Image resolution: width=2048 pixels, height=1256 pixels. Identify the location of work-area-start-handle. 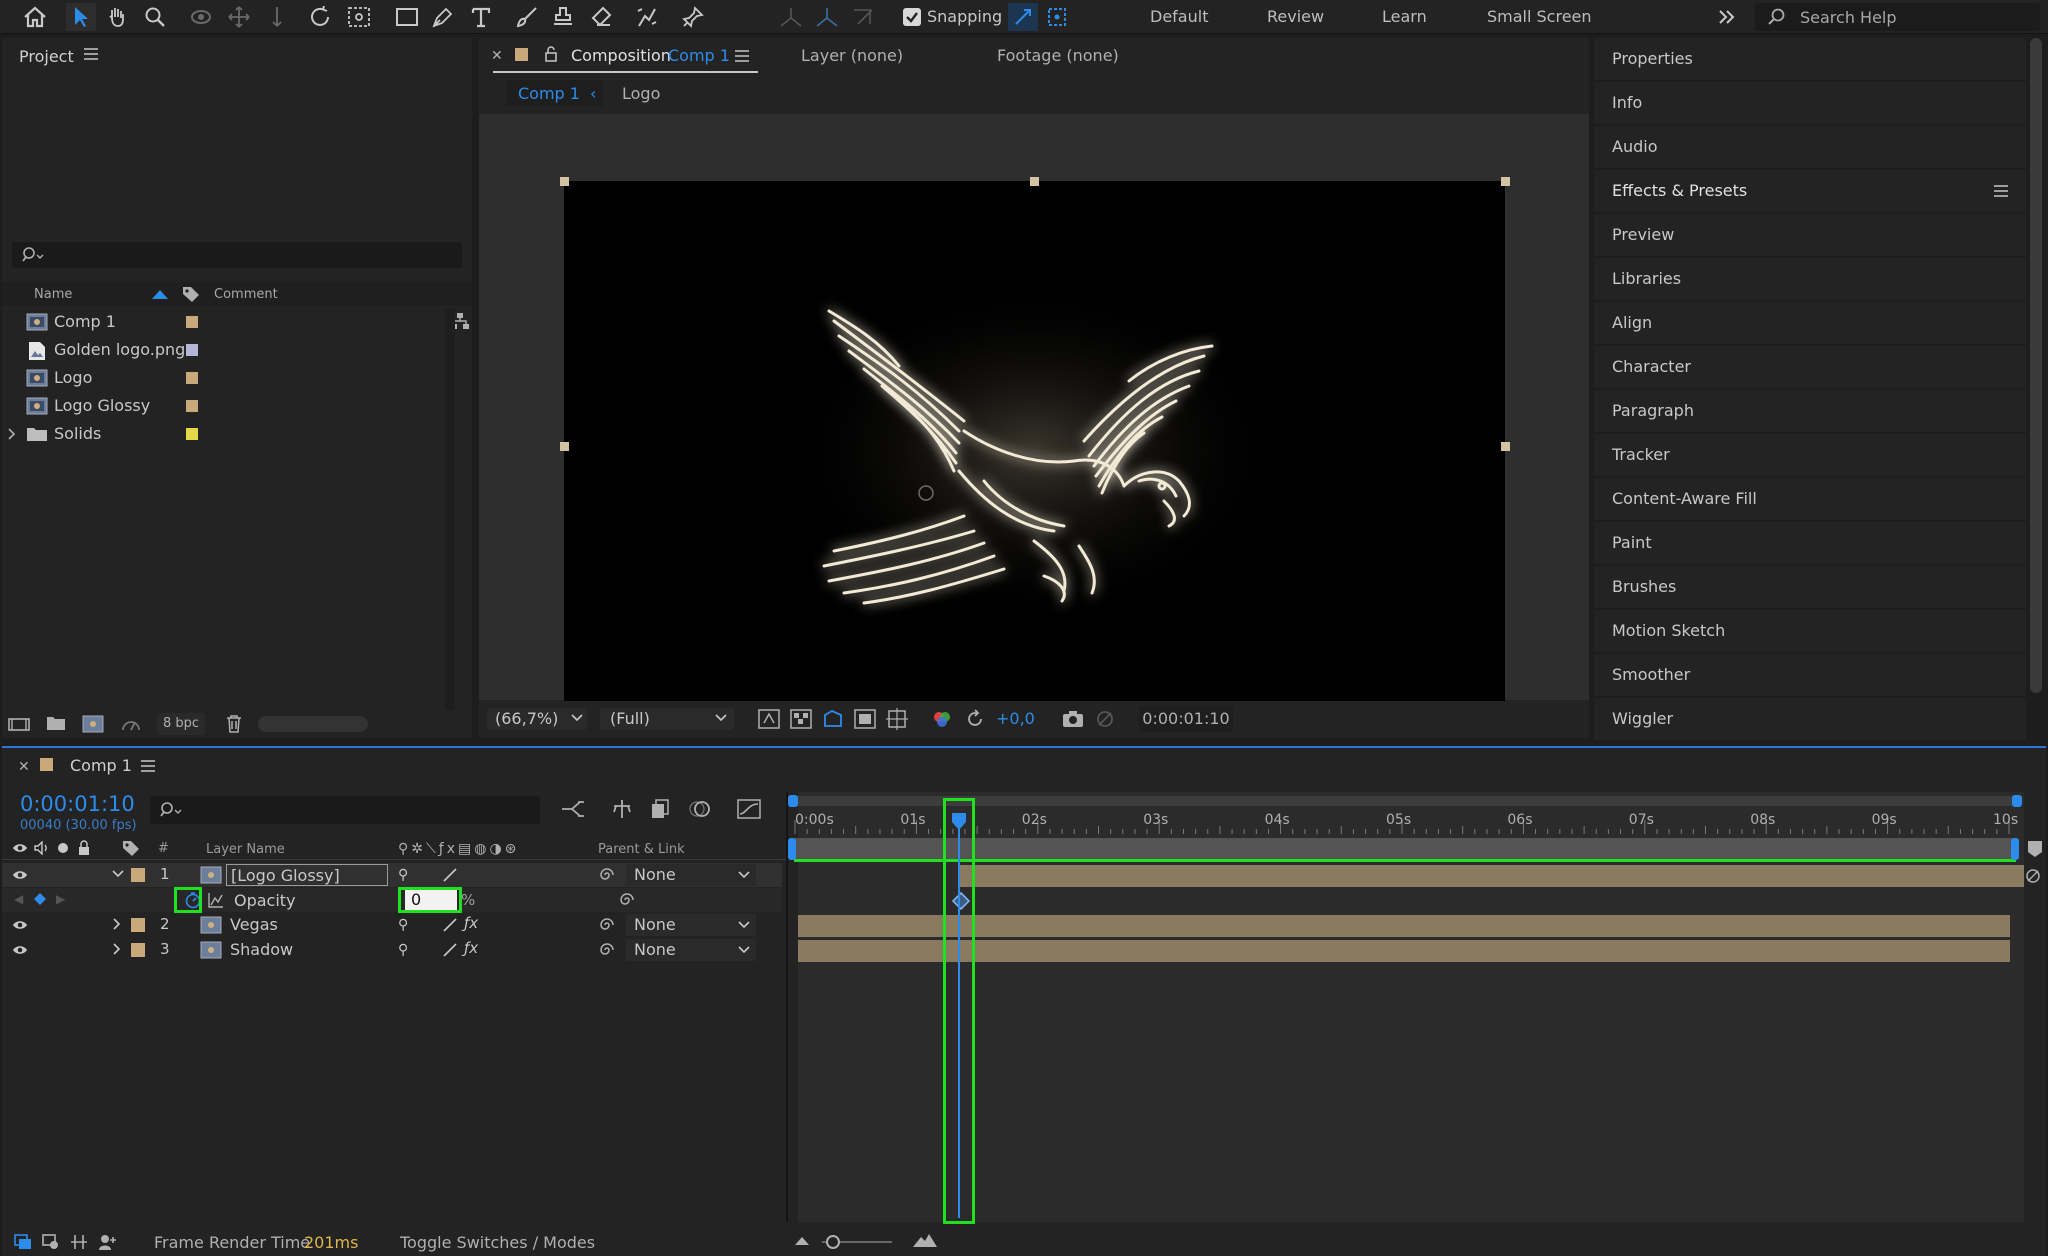
(792, 849).